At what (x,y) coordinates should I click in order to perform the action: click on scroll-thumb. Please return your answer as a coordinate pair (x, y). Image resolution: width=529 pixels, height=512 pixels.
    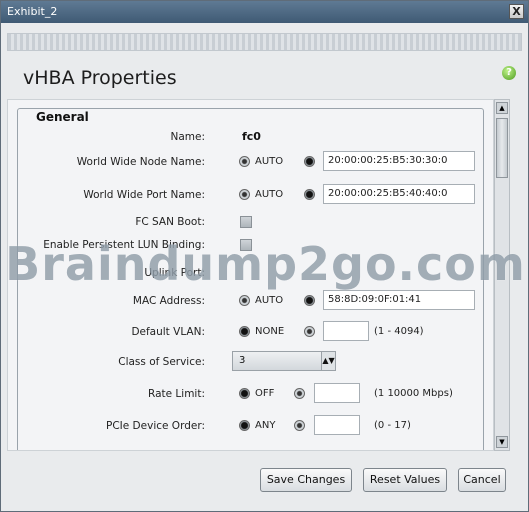
    Looking at the image, I should click on (502, 148).